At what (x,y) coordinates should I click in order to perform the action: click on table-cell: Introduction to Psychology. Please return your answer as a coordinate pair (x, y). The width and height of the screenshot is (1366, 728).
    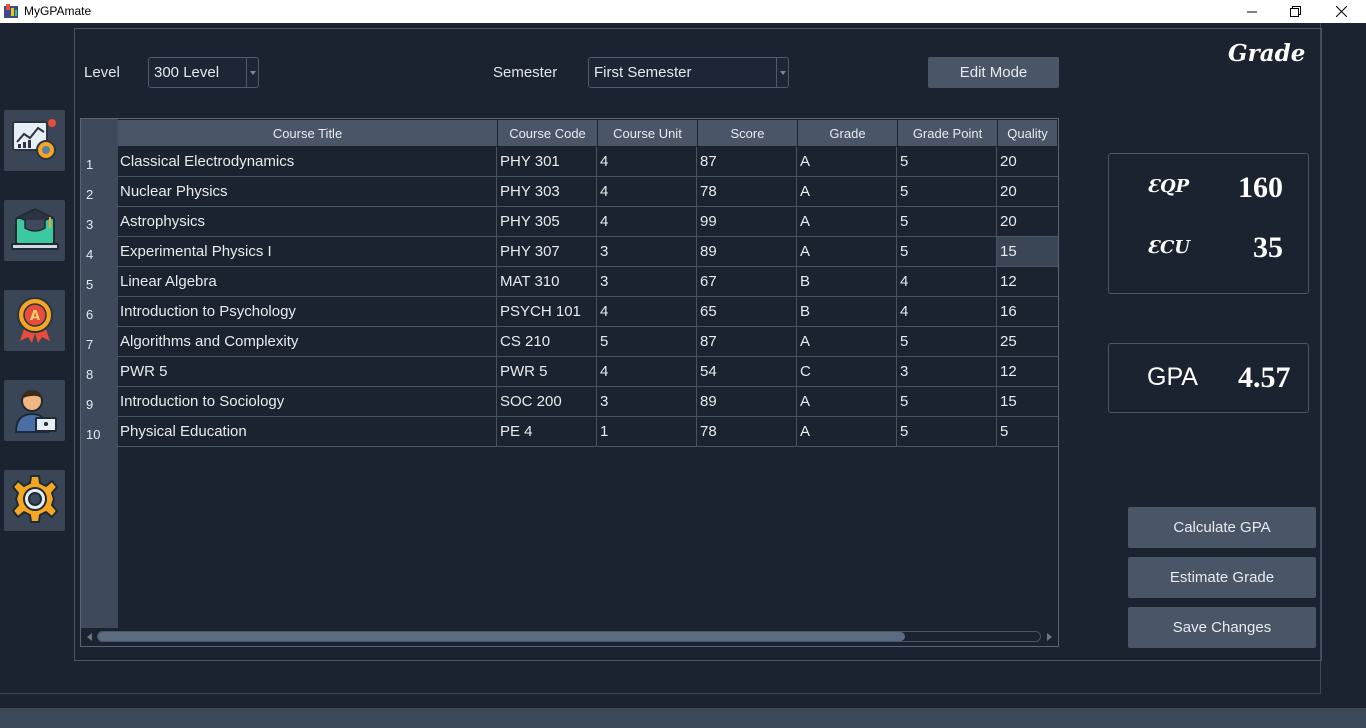
    Looking at the image, I should click on (307, 312).